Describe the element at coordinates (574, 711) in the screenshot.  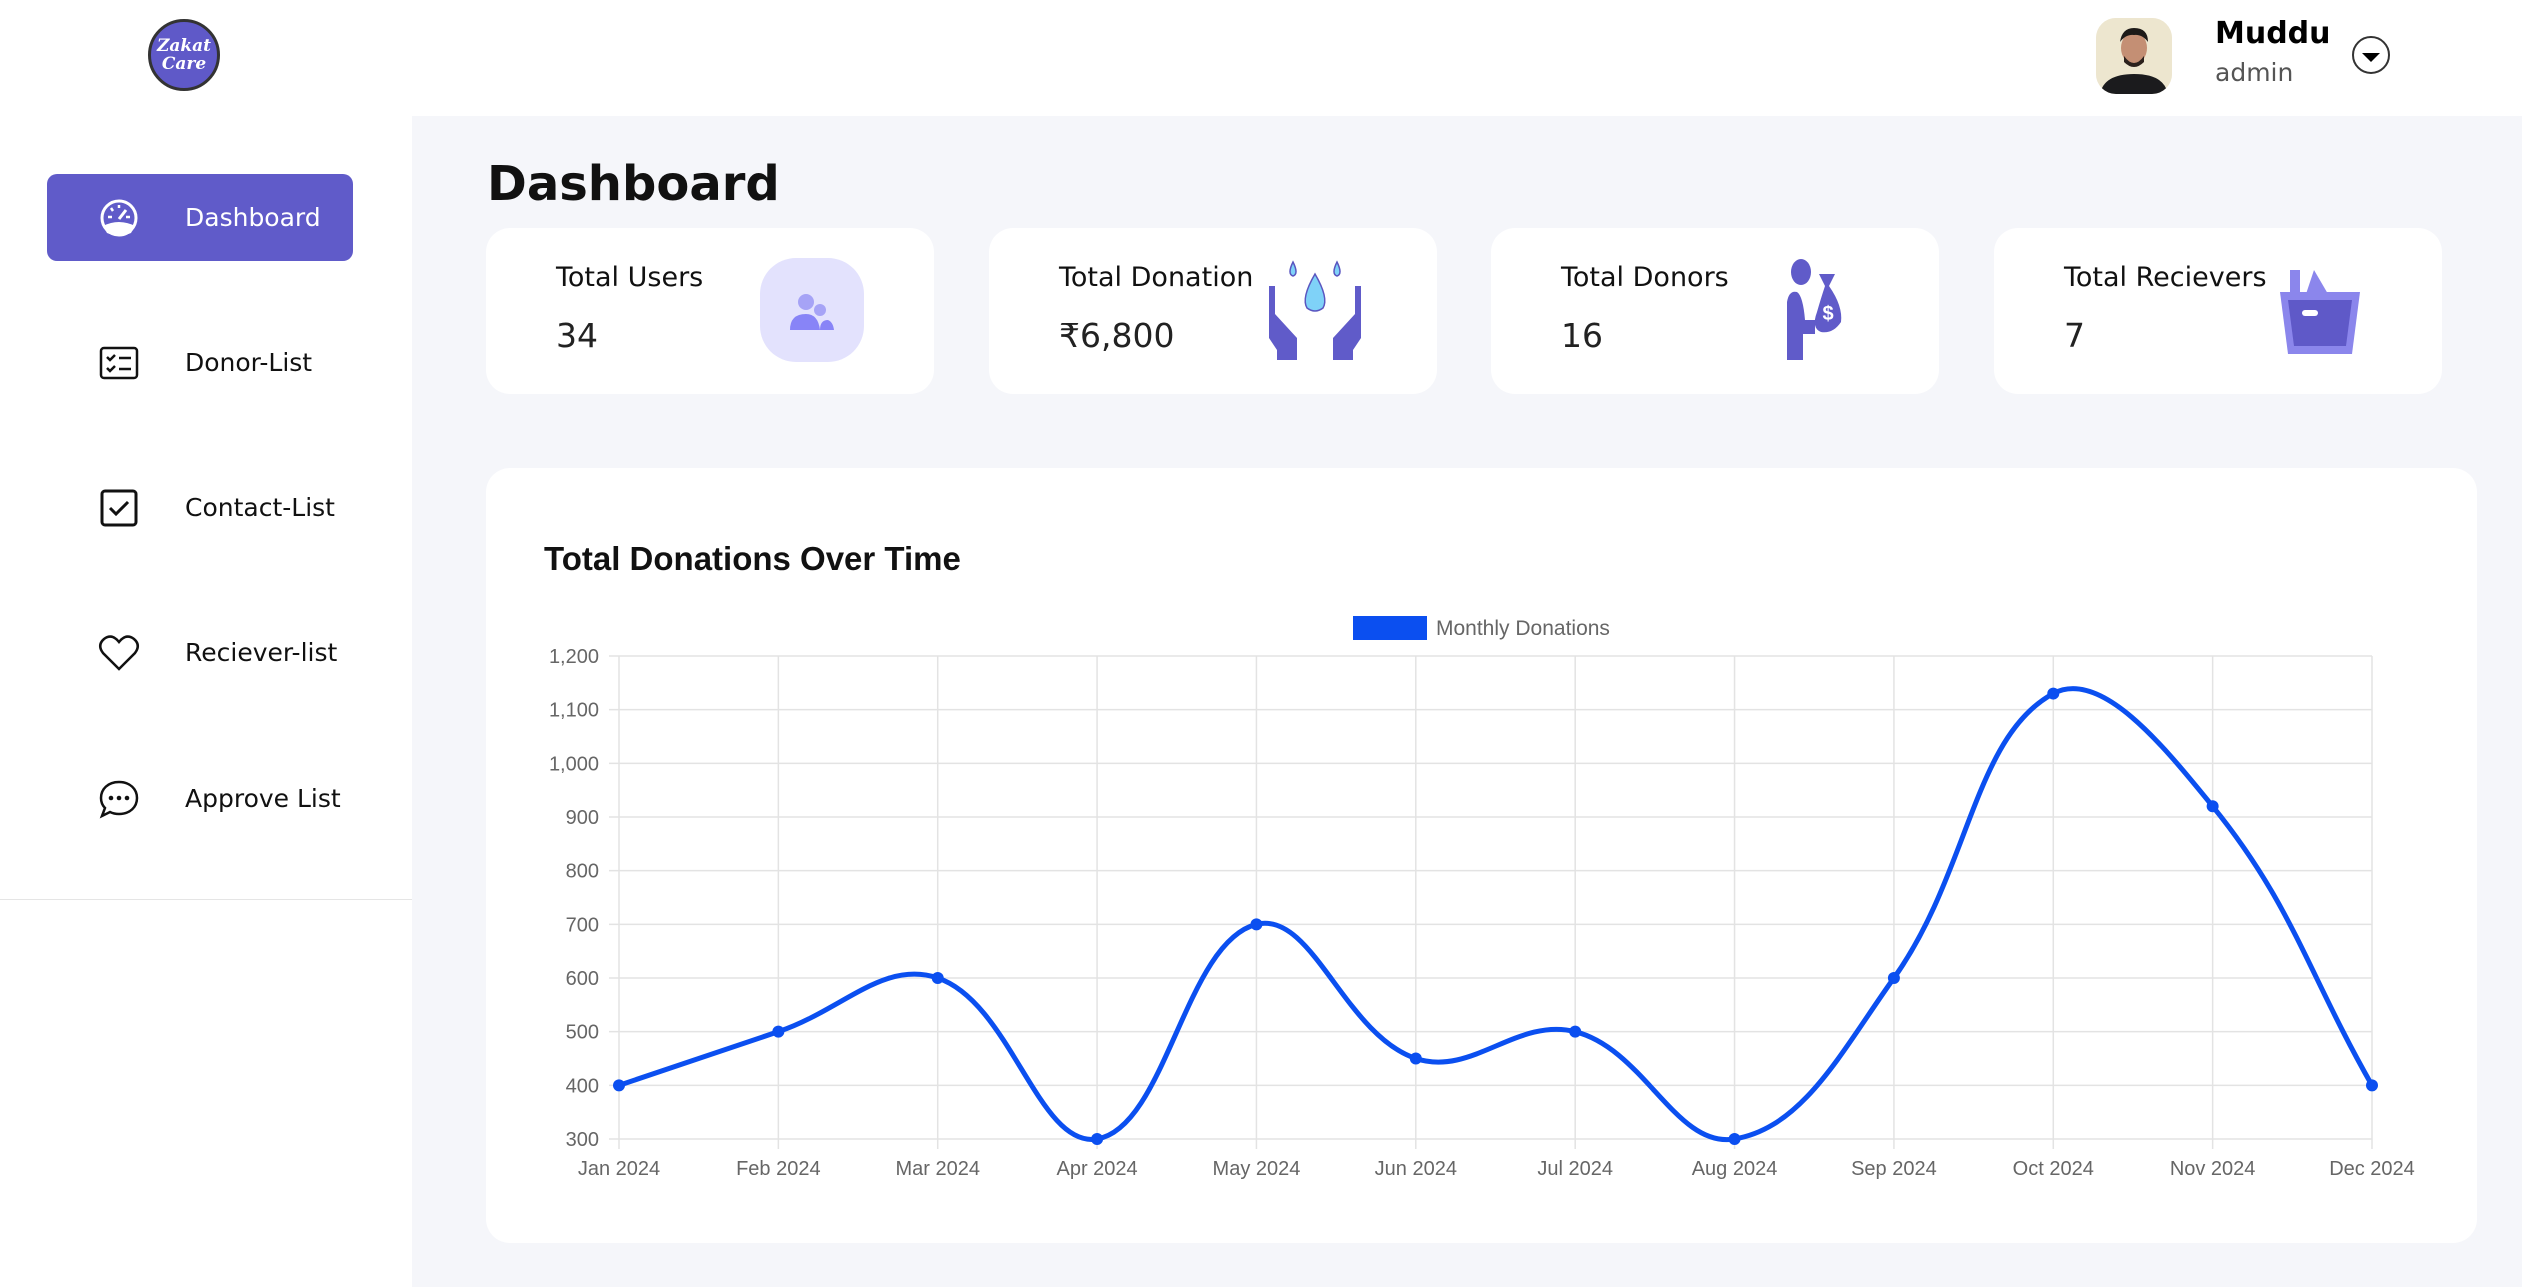
I see `y-tick-label: 1,100` at that location.